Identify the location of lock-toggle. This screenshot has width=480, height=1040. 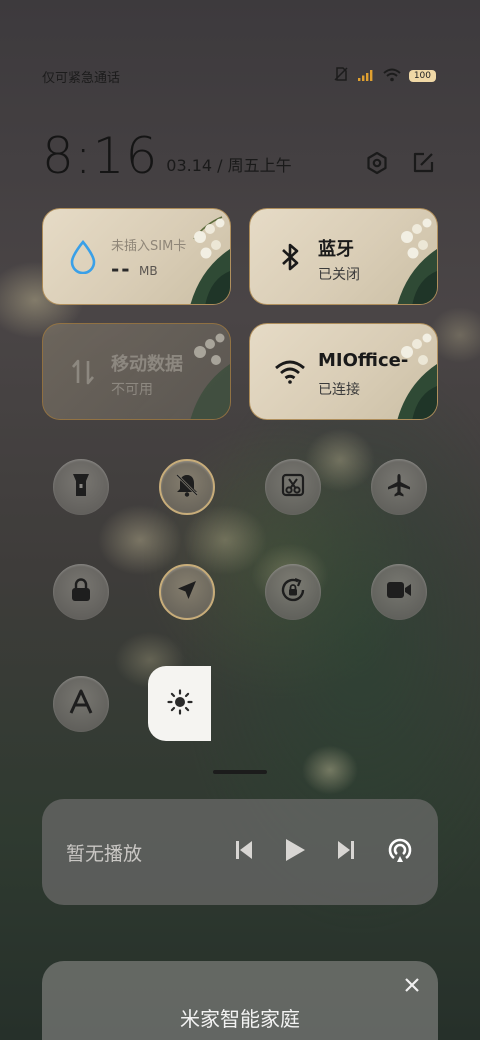
(81, 592).